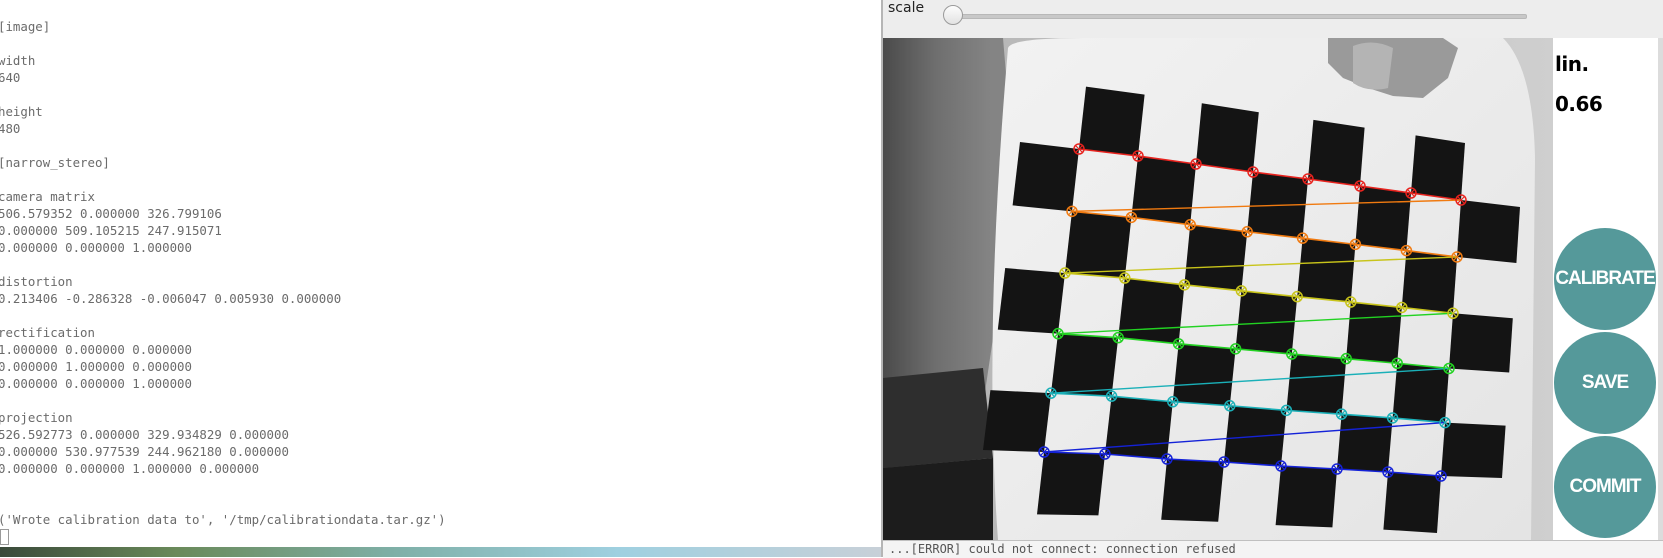 This screenshot has width=1663, height=558. I want to click on terminal-line: rectification, so click(47, 332).